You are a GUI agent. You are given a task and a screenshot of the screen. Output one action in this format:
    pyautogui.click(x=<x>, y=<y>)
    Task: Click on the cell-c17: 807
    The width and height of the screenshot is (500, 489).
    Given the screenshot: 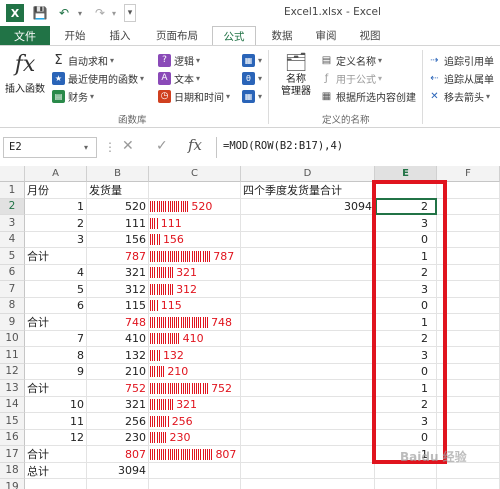 What is the action you would take?
    pyautogui.click(x=196, y=454)
    